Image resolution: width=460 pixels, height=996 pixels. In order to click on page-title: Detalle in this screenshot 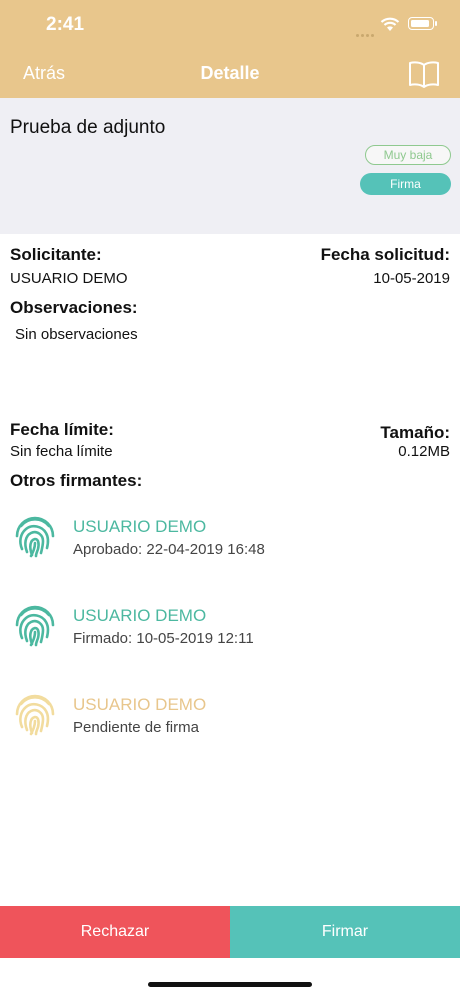, I will do `click(230, 73)`.